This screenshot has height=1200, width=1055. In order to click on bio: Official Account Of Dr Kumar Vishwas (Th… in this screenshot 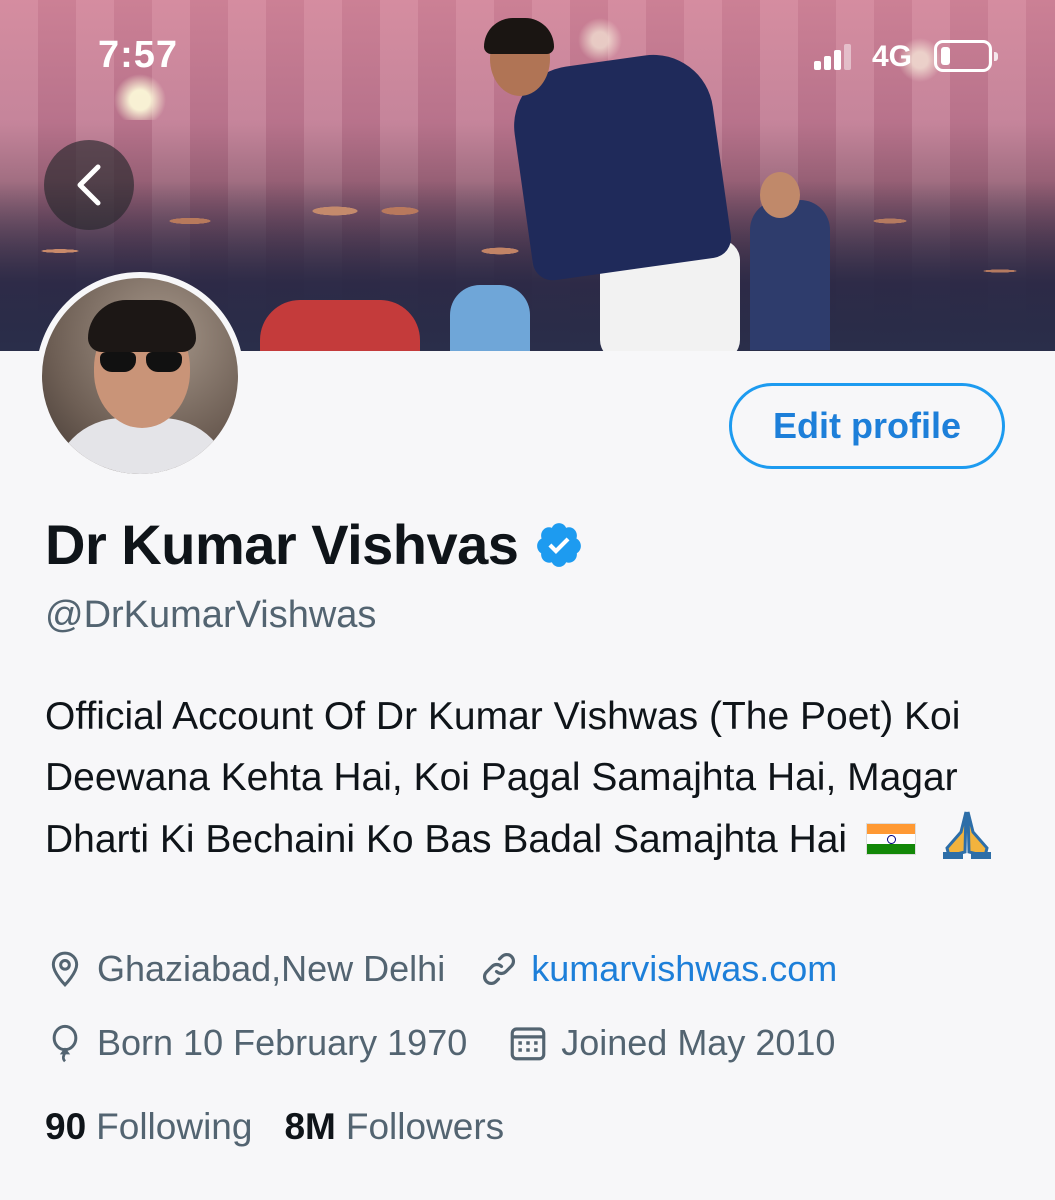, I will do `click(525, 778)`.